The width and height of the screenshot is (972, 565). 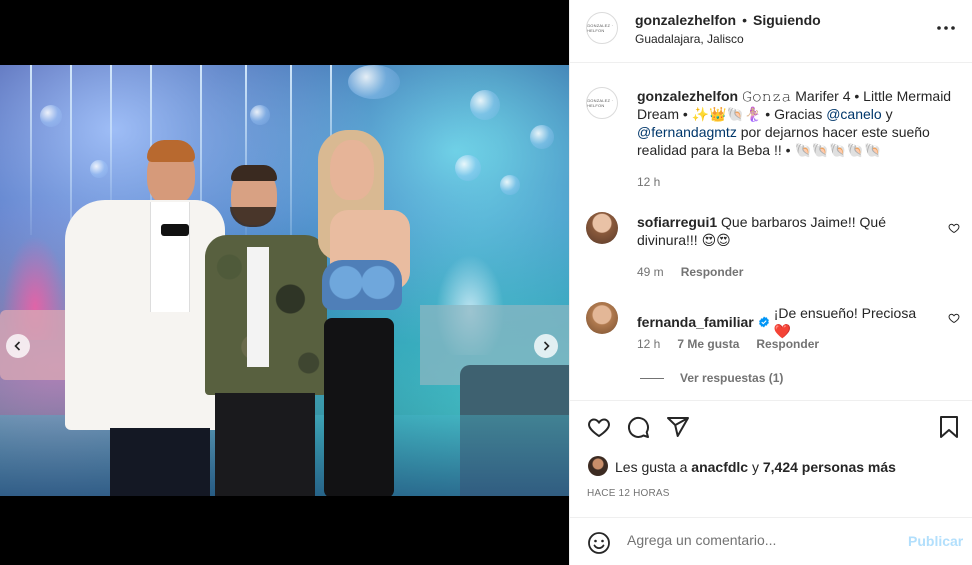 I want to click on chevron-left-icon, so click(x=17, y=346).